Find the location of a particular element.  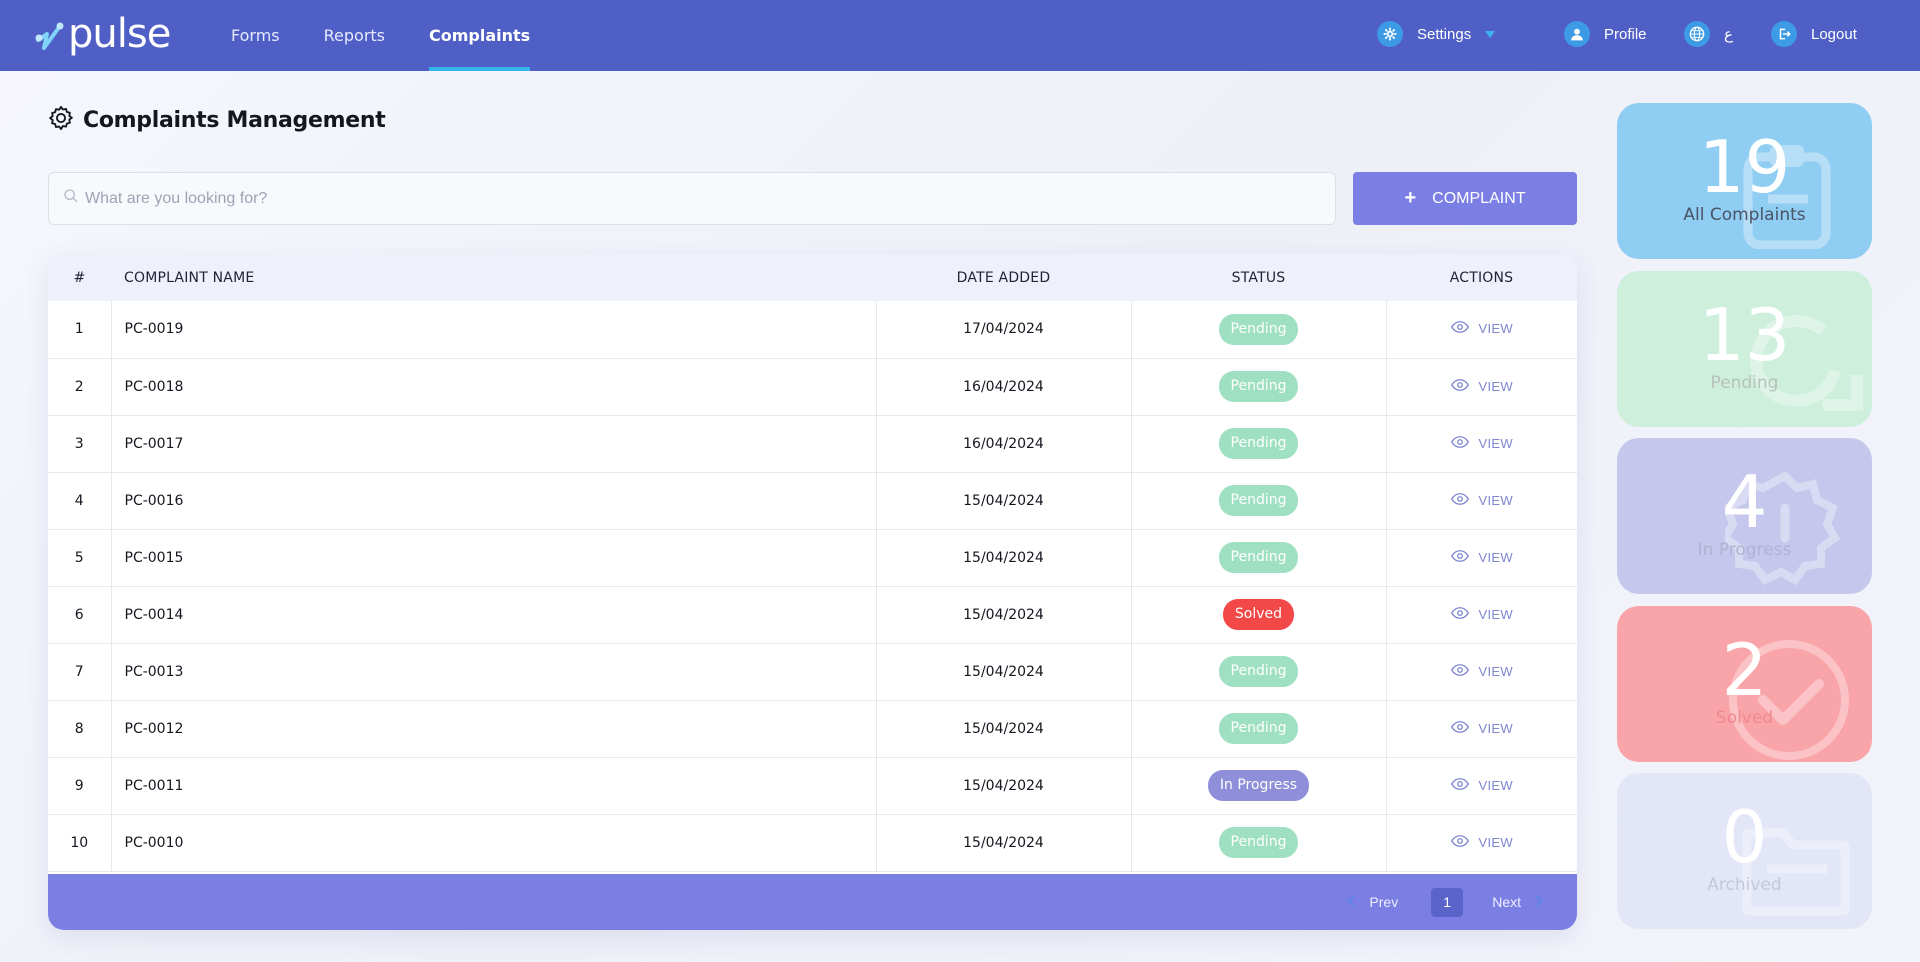

row-number: 7 is located at coordinates (80, 671).